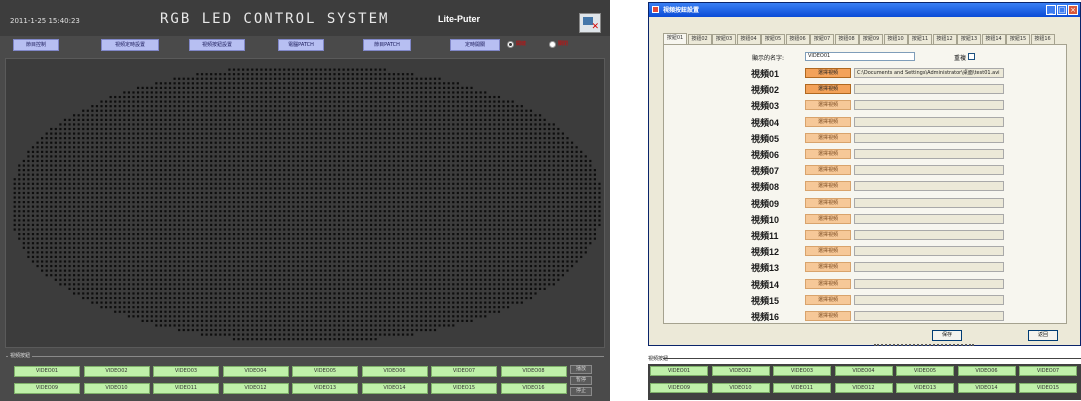  What do you see at coordinates (36, 45) in the screenshot?
I see `nav-program-control: 節目控制` at bounding box center [36, 45].